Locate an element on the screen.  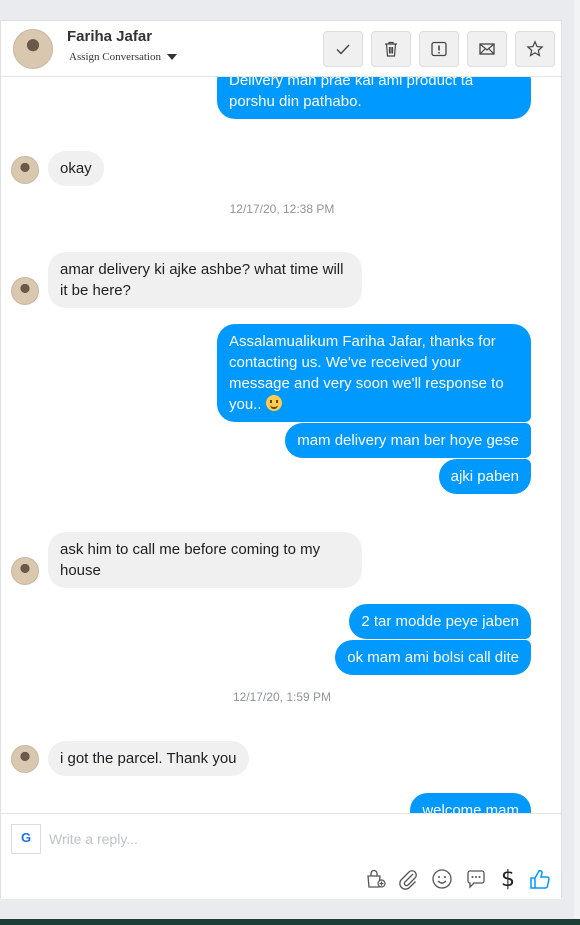
reply-input is located at coordinates (289, 839).